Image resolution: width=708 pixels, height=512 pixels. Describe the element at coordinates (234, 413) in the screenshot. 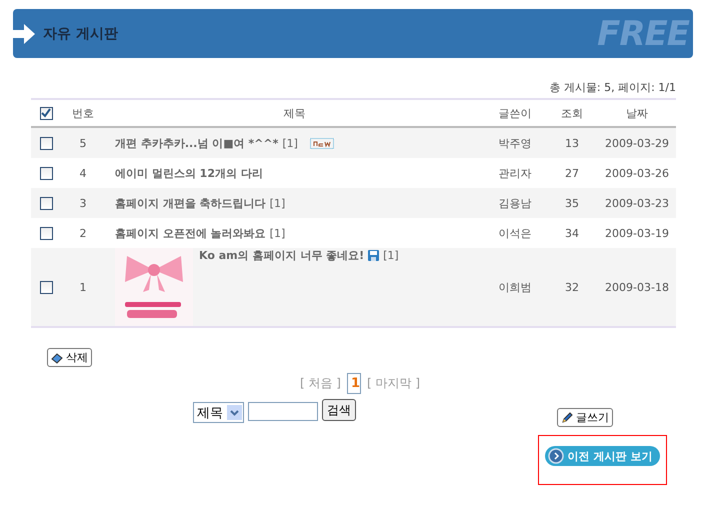

I see `chevron-down-icon` at that location.